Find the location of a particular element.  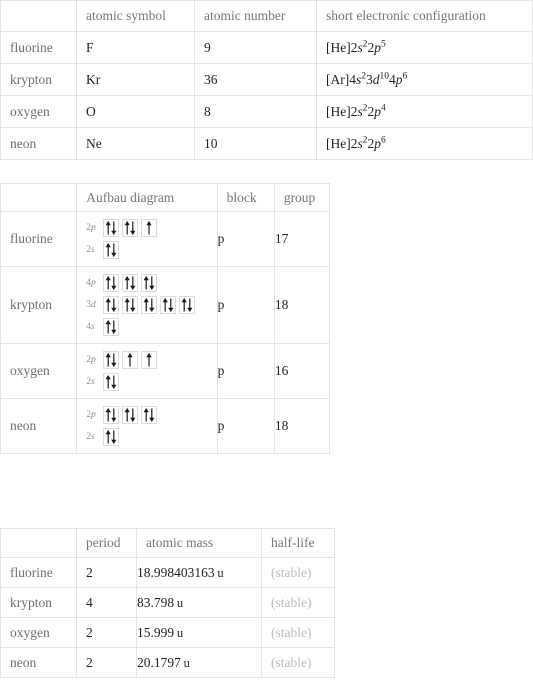

table-row: fluorine 2 18.998403163 u (stable) is located at coordinates (167, 572).